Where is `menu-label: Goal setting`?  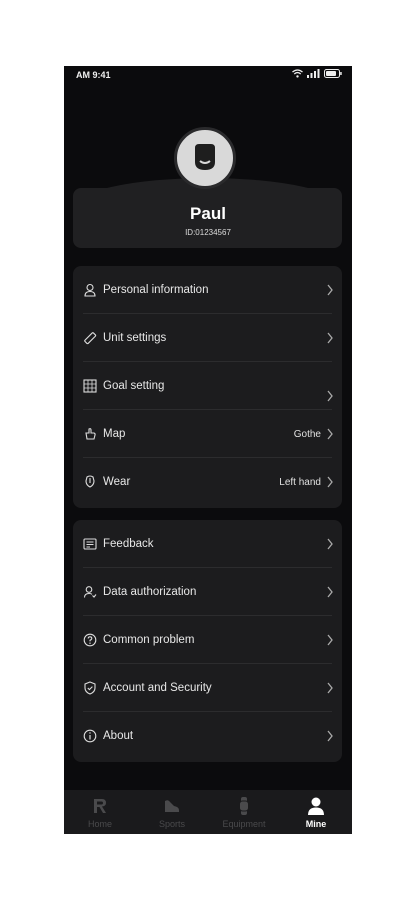 menu-label: Goal setting is located at coordinates (134, 386).